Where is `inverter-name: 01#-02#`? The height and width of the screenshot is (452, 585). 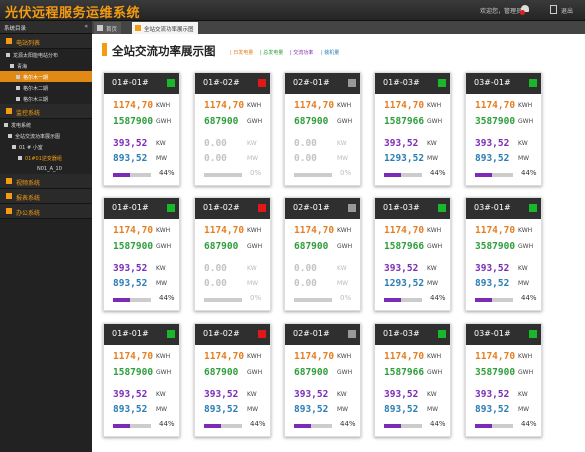
inverter-name: 01#-02# is located at coordinates (221, 82).